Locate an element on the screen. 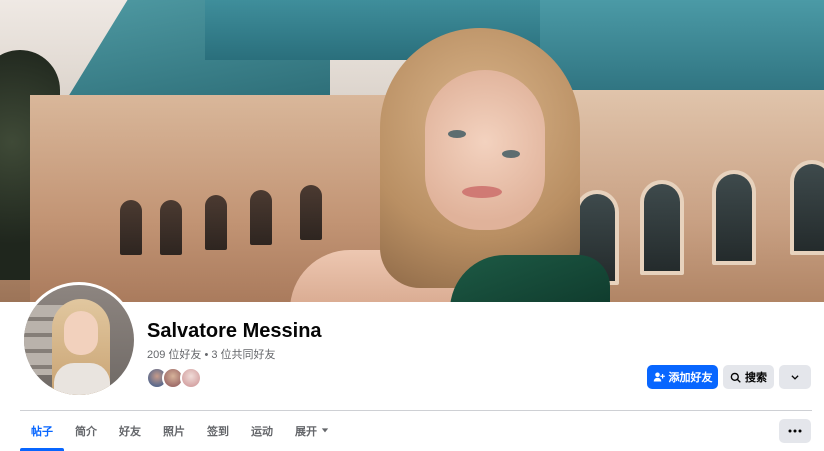  tab-checkins: 签到 is located at coordinates (218, 431).